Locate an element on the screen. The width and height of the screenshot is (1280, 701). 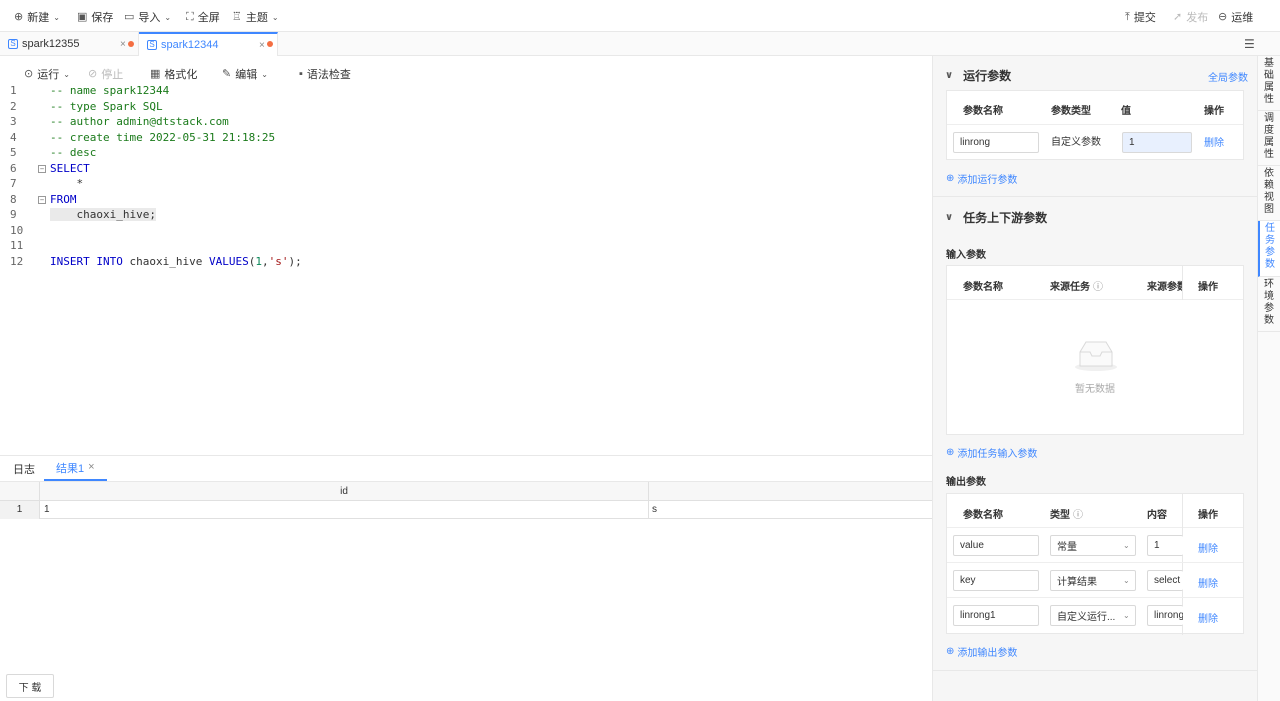
tab-task-params: 任务参数 is located at coordinates (1269, 249).